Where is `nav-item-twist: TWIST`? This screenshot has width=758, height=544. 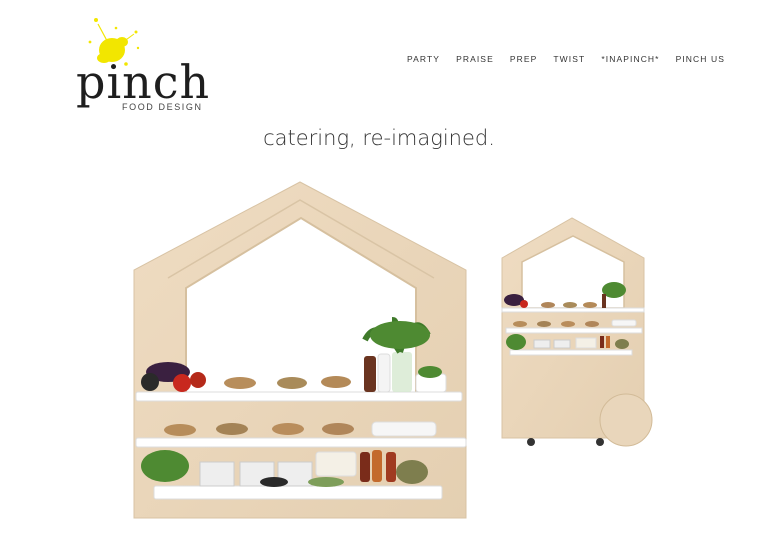 nav-item-twist: TWIST is located at coordinates (569, 59).